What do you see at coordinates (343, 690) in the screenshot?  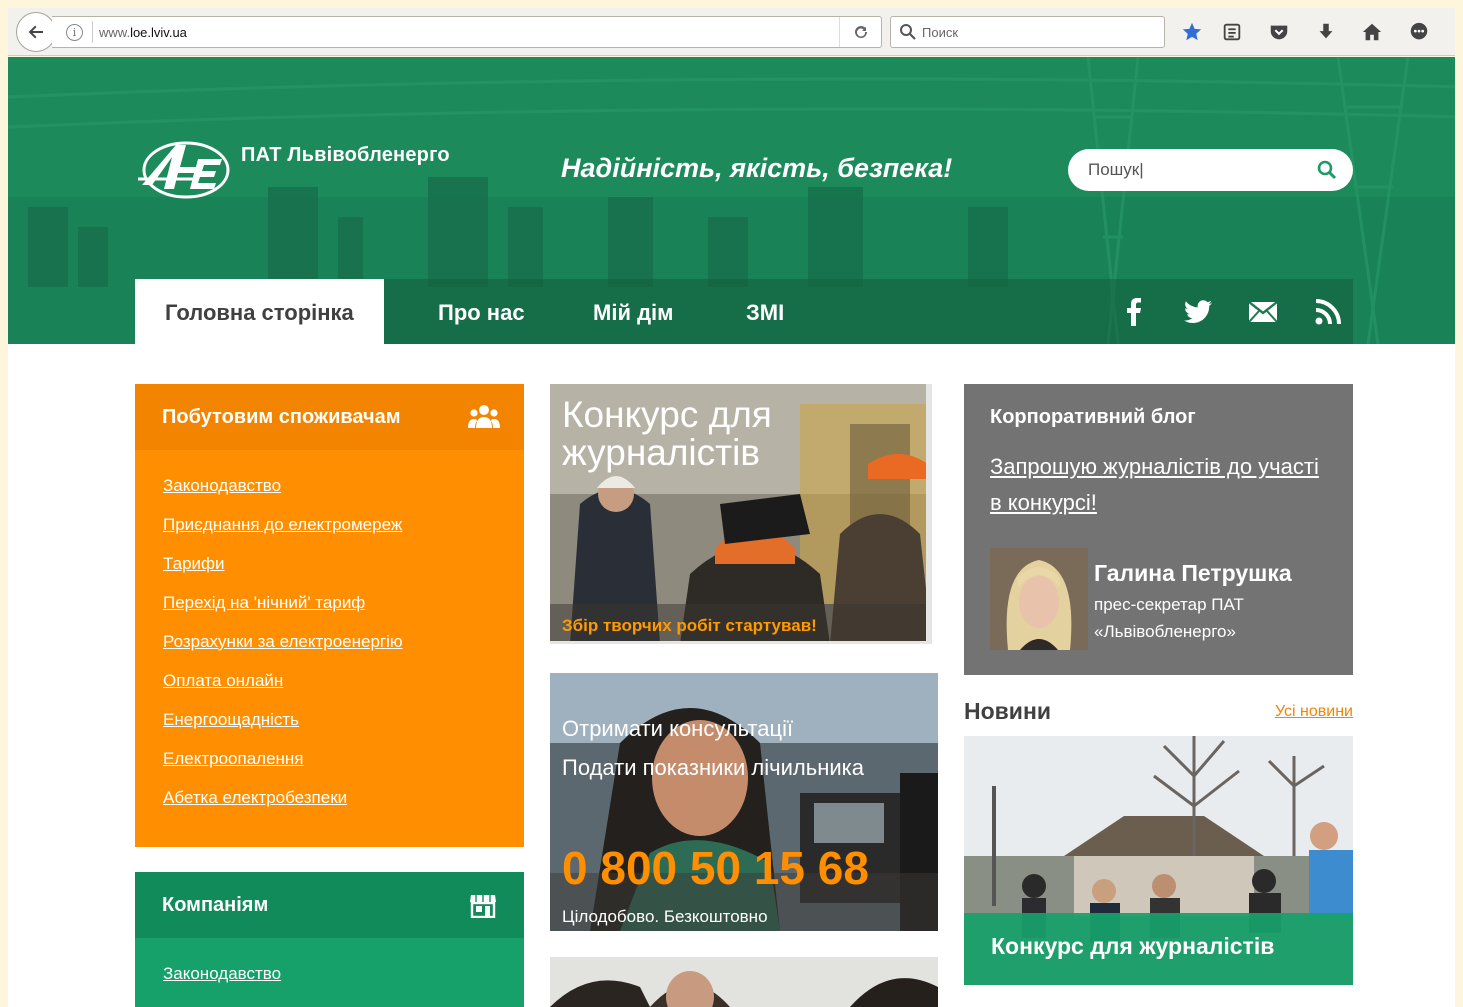 I see `list-item: Оплата онлайн` at bounding box center [343, 690].